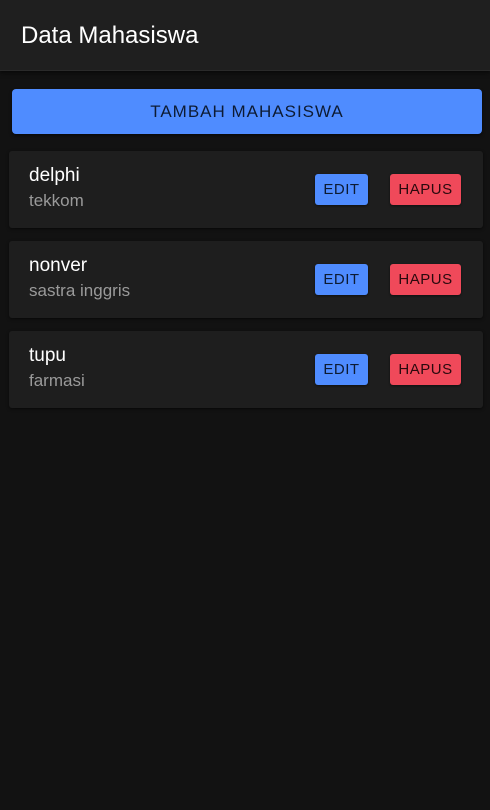 This screenshot has height=810, width=490. Describe the element at coordinates (47, 355) in the screenshot. I see `student-name: tupu` at that location.